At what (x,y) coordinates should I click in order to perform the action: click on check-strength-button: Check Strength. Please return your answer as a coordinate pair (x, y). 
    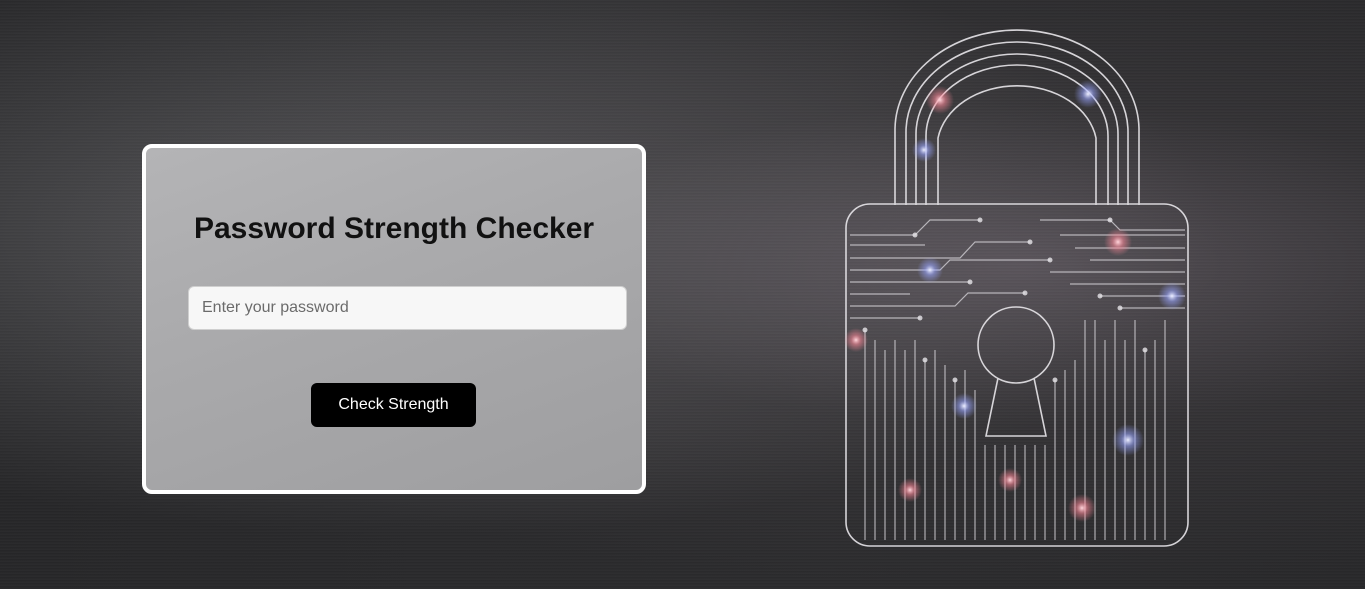
    Looking at the image, I should click on (393, 405).